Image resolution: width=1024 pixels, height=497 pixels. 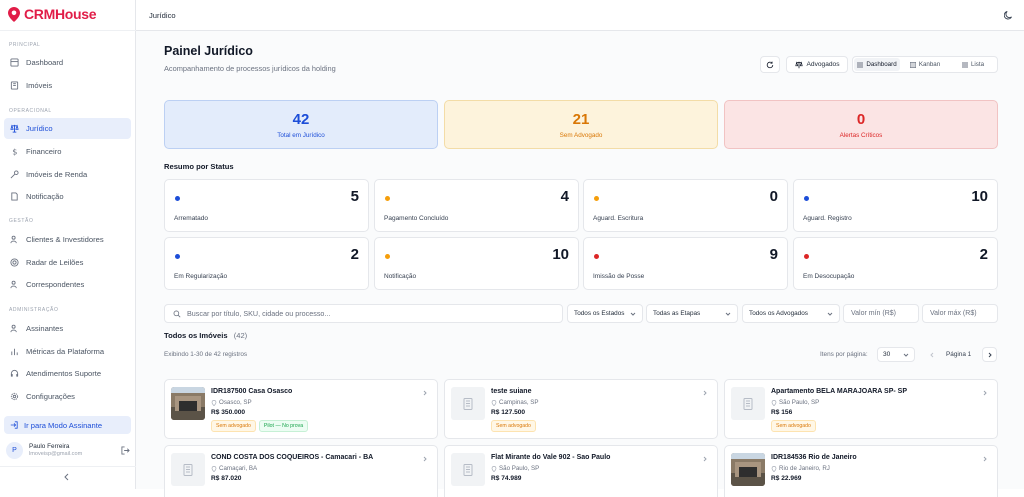 I want to click on view-kanban-button: Kanban, so click(x=925, y=64).